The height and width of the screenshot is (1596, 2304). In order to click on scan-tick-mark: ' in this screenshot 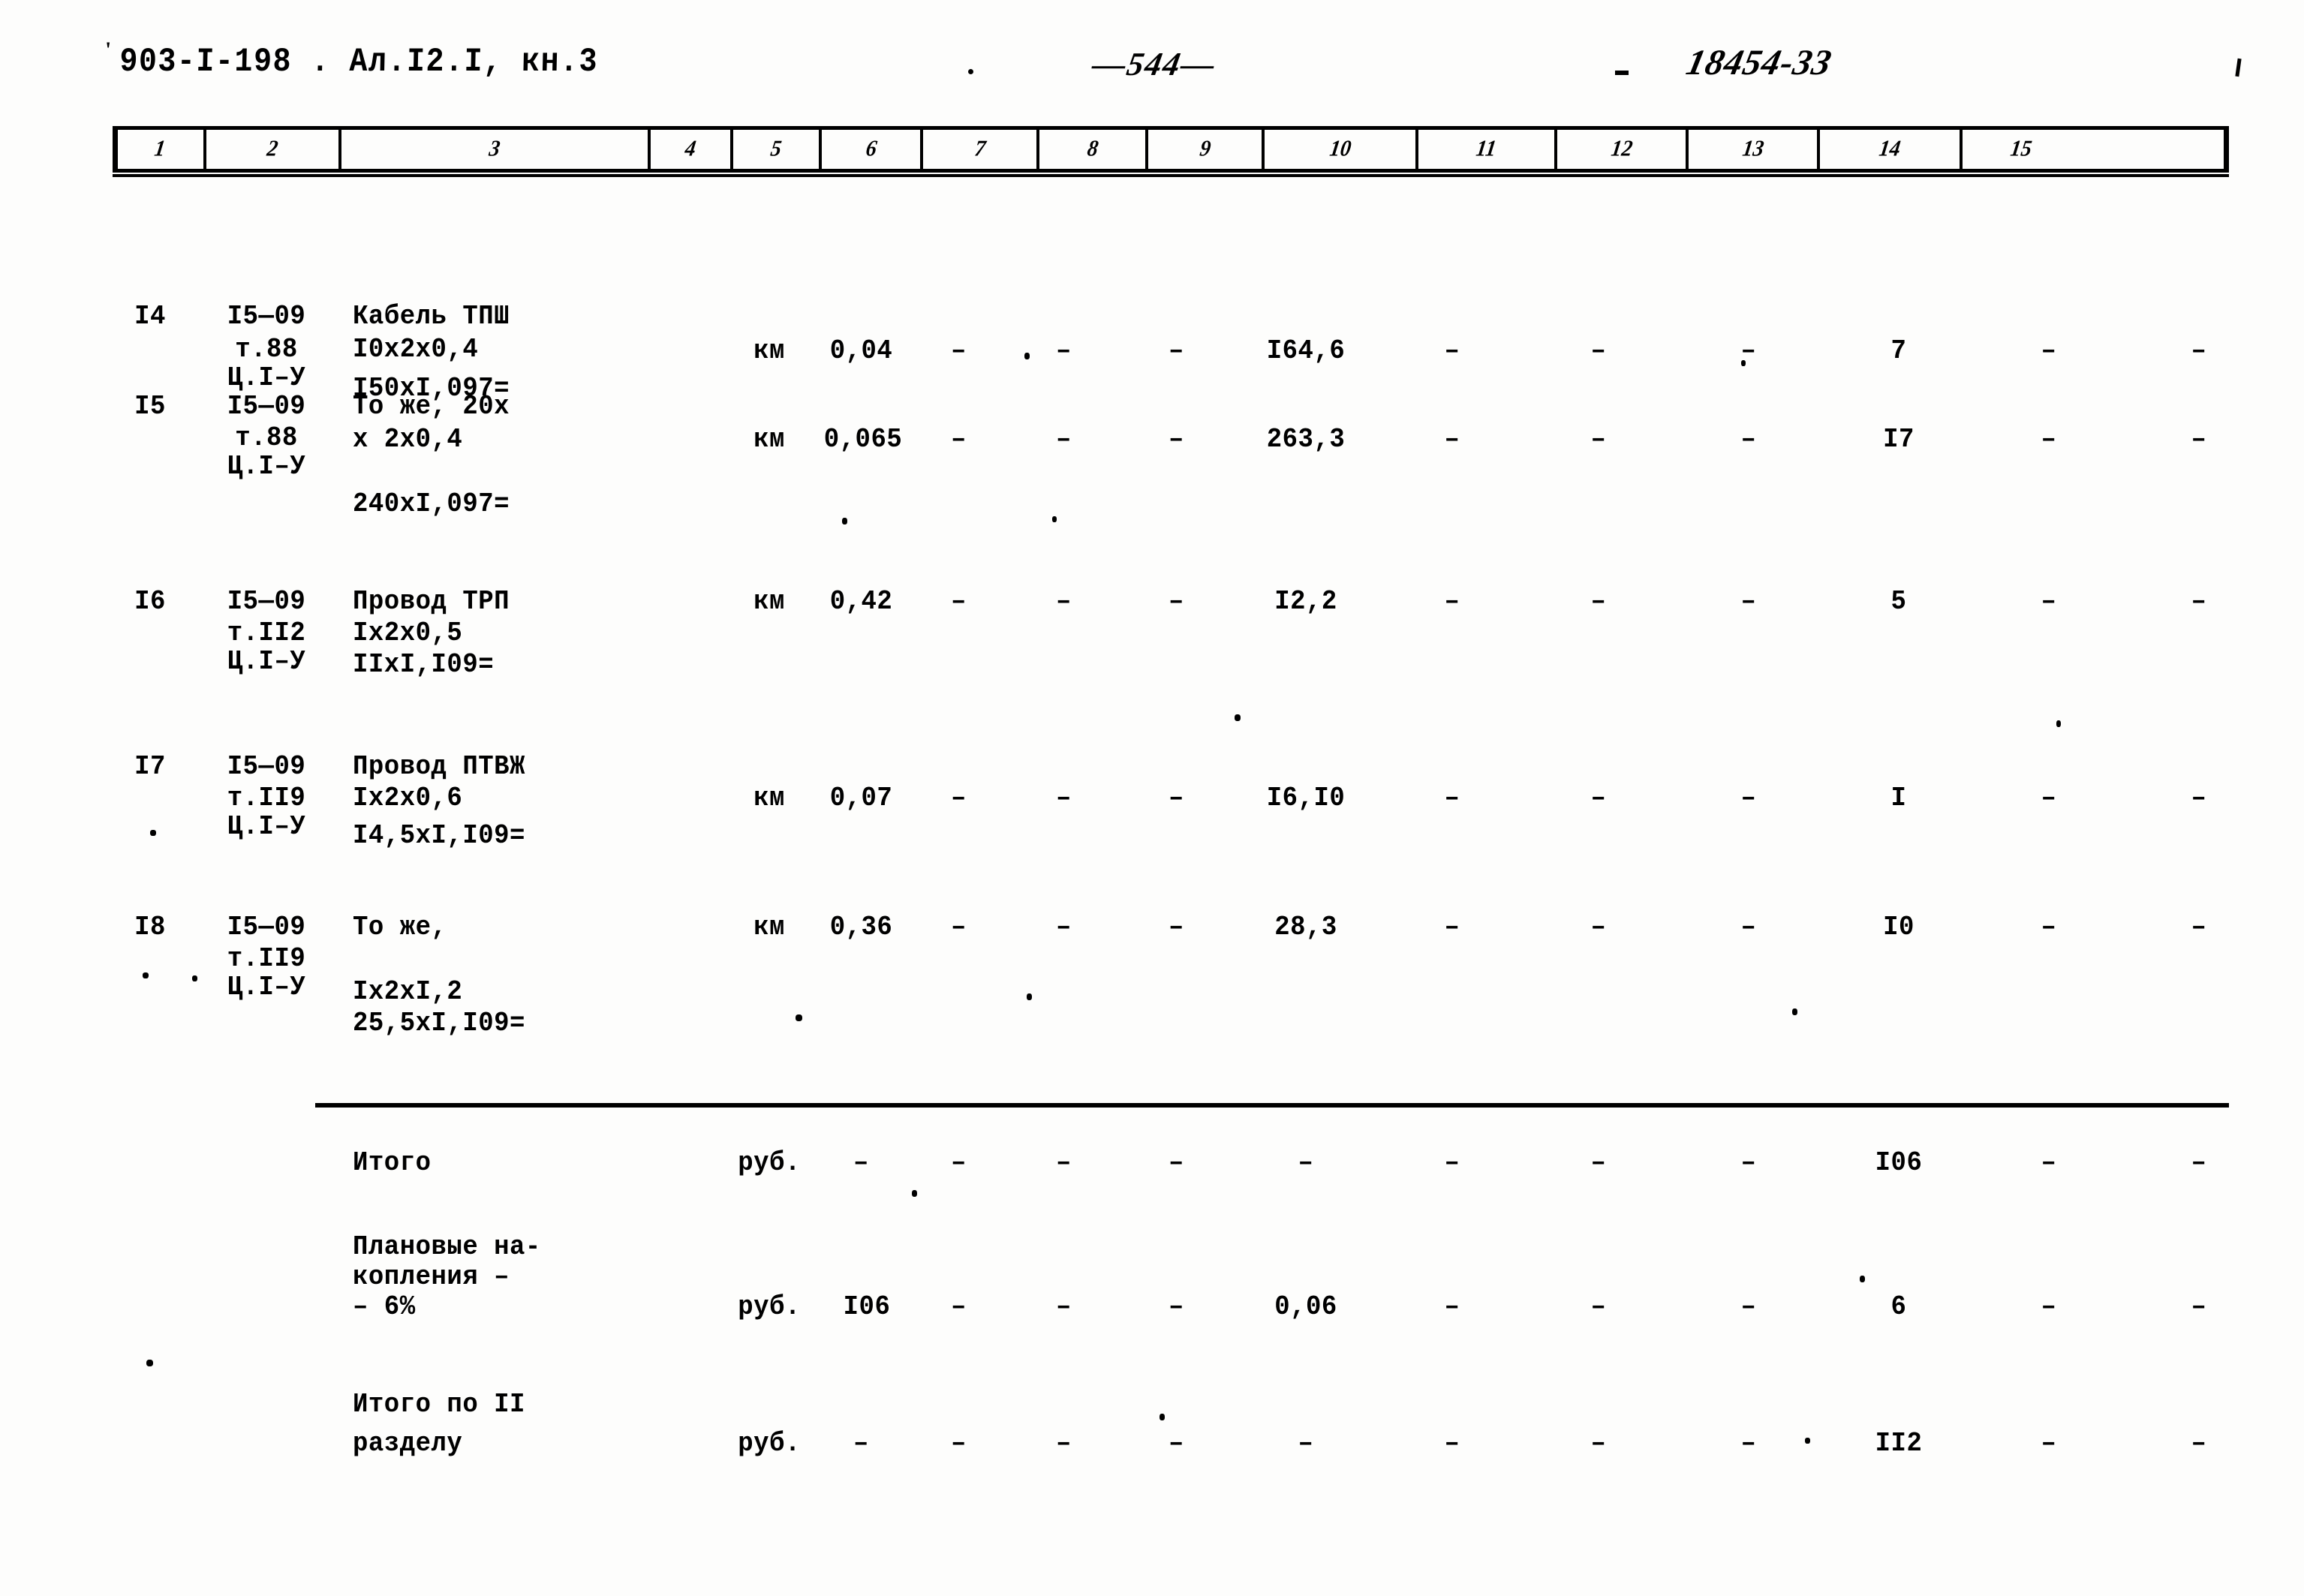, I will do `click(108, 50)`.